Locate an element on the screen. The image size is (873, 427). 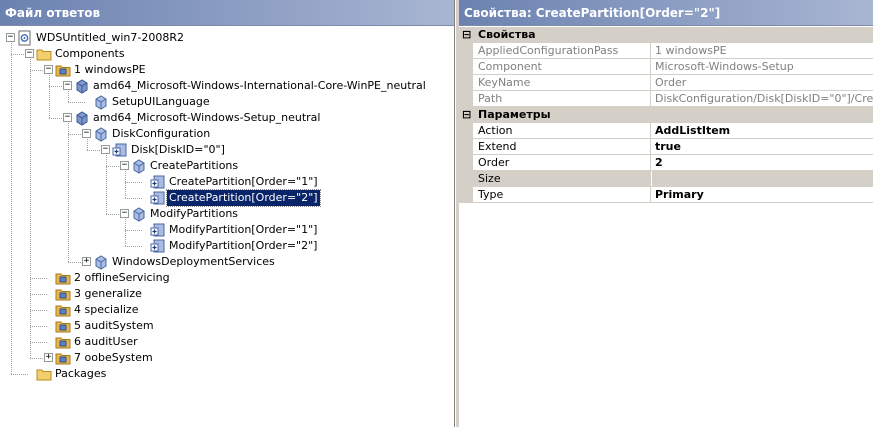
property-name: KeyName is located at coordinates (562, 82).